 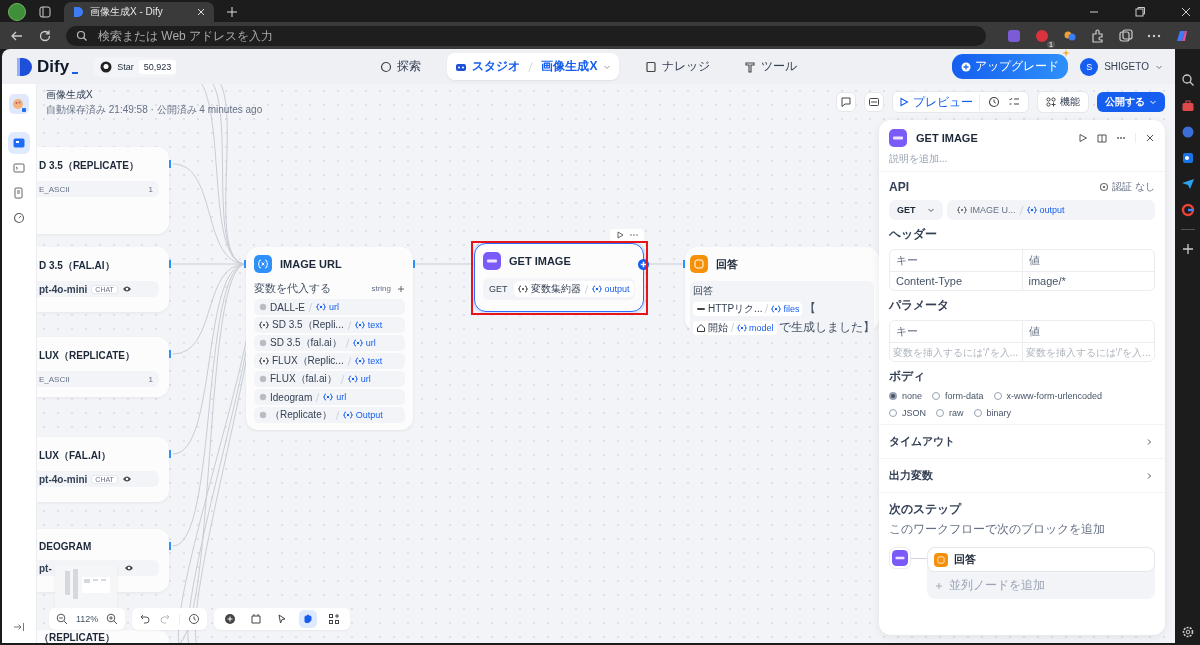 What do you see at coordinates (907, 413) in the screenshot?
I see `radio-option: JSON` at bounding box center [907, 413].